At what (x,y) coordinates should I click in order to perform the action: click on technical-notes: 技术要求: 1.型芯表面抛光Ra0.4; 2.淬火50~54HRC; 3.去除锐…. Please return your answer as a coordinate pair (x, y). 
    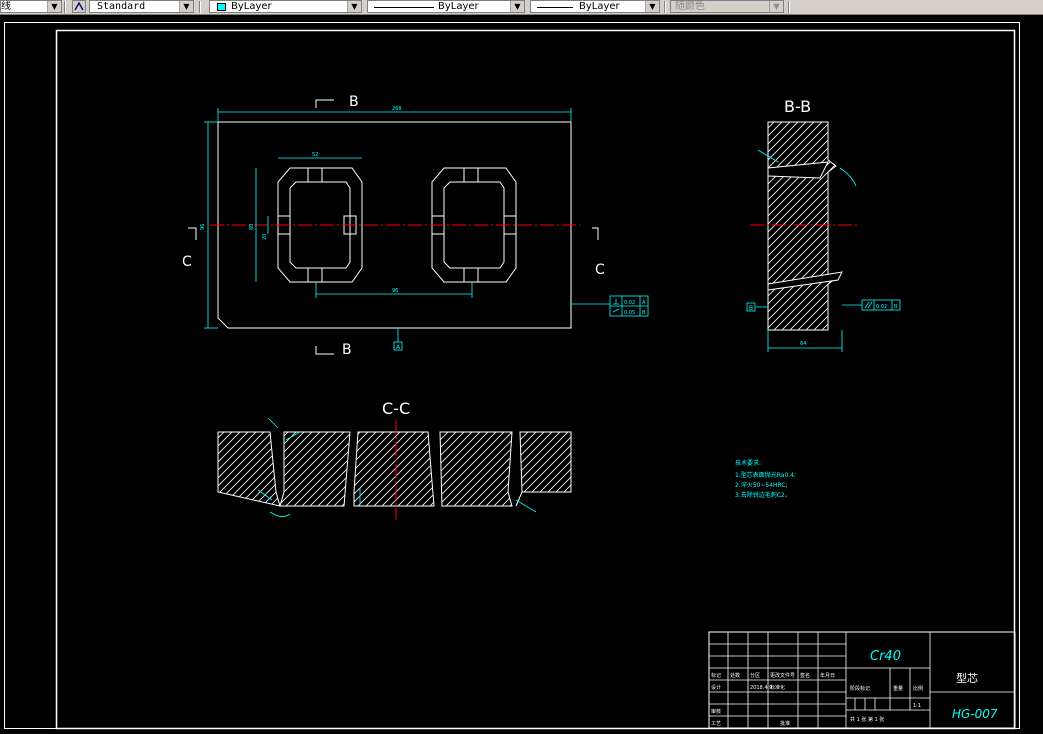
    Looking at the image, I should click on (765, 479).